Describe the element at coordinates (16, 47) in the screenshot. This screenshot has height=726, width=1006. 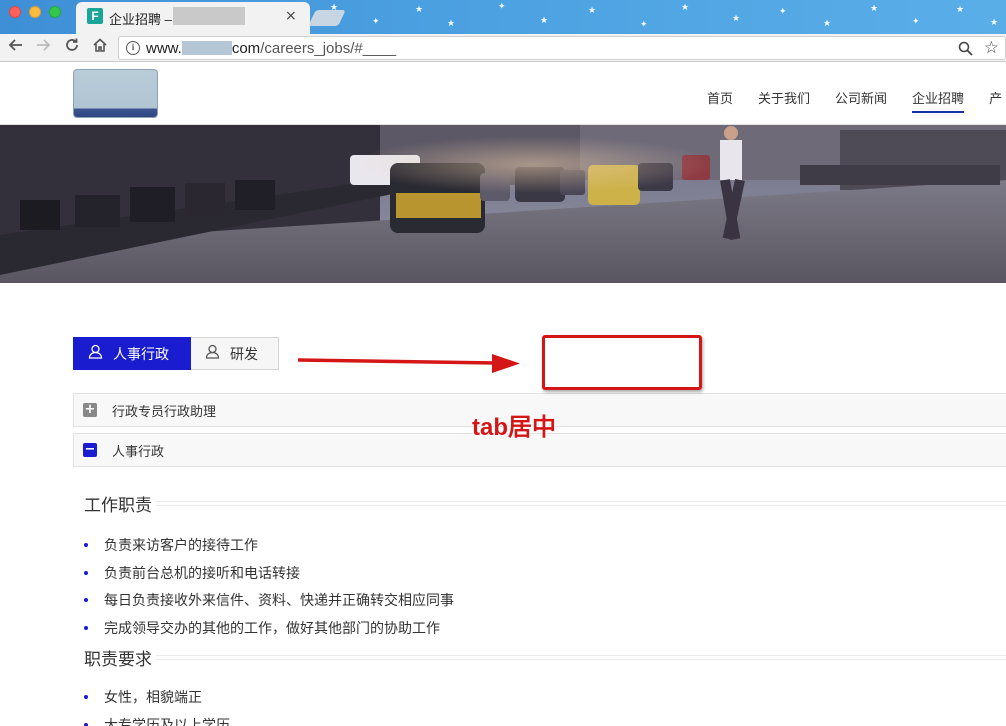
I see `back-arrow-icon` at that location.